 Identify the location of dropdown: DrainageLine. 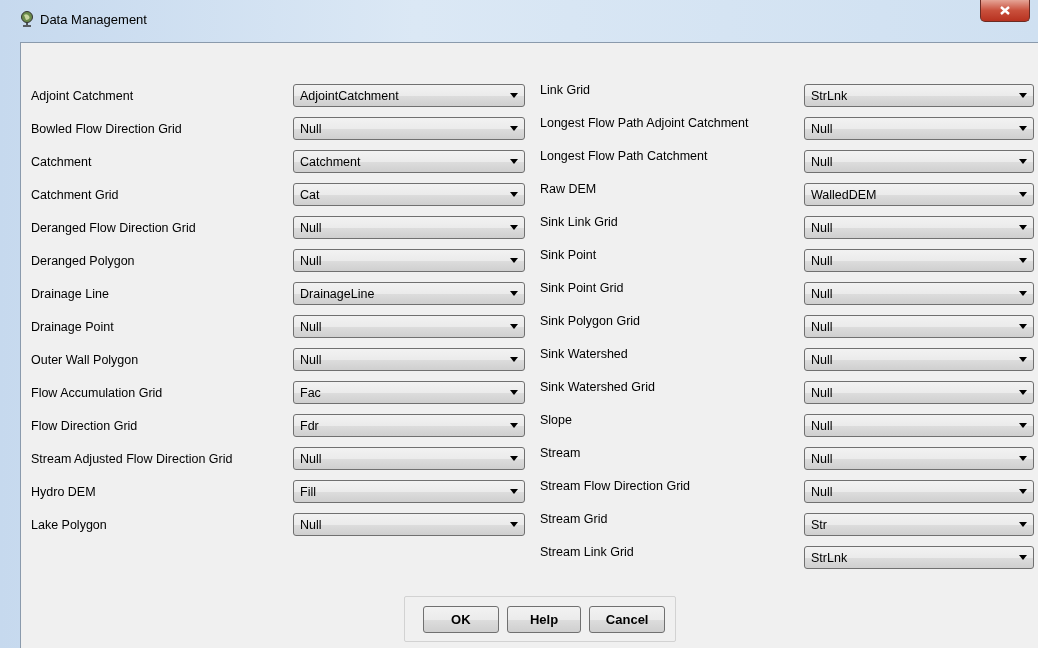
(409, 293).